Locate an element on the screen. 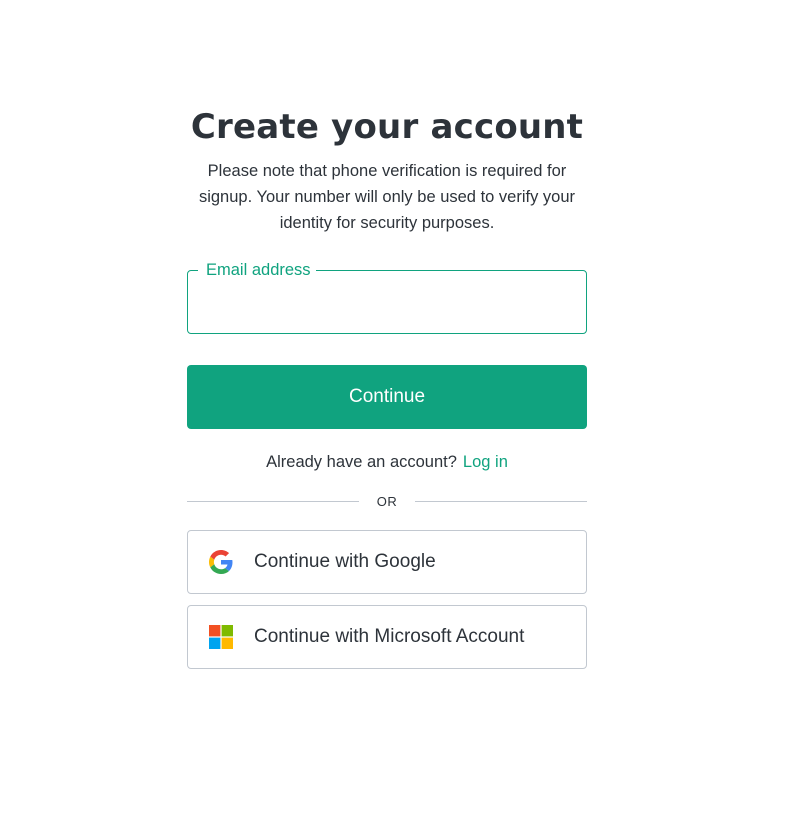  continue-with-microsoft-button: Continue with Microsoft Account is located at coordinates (387, 637).